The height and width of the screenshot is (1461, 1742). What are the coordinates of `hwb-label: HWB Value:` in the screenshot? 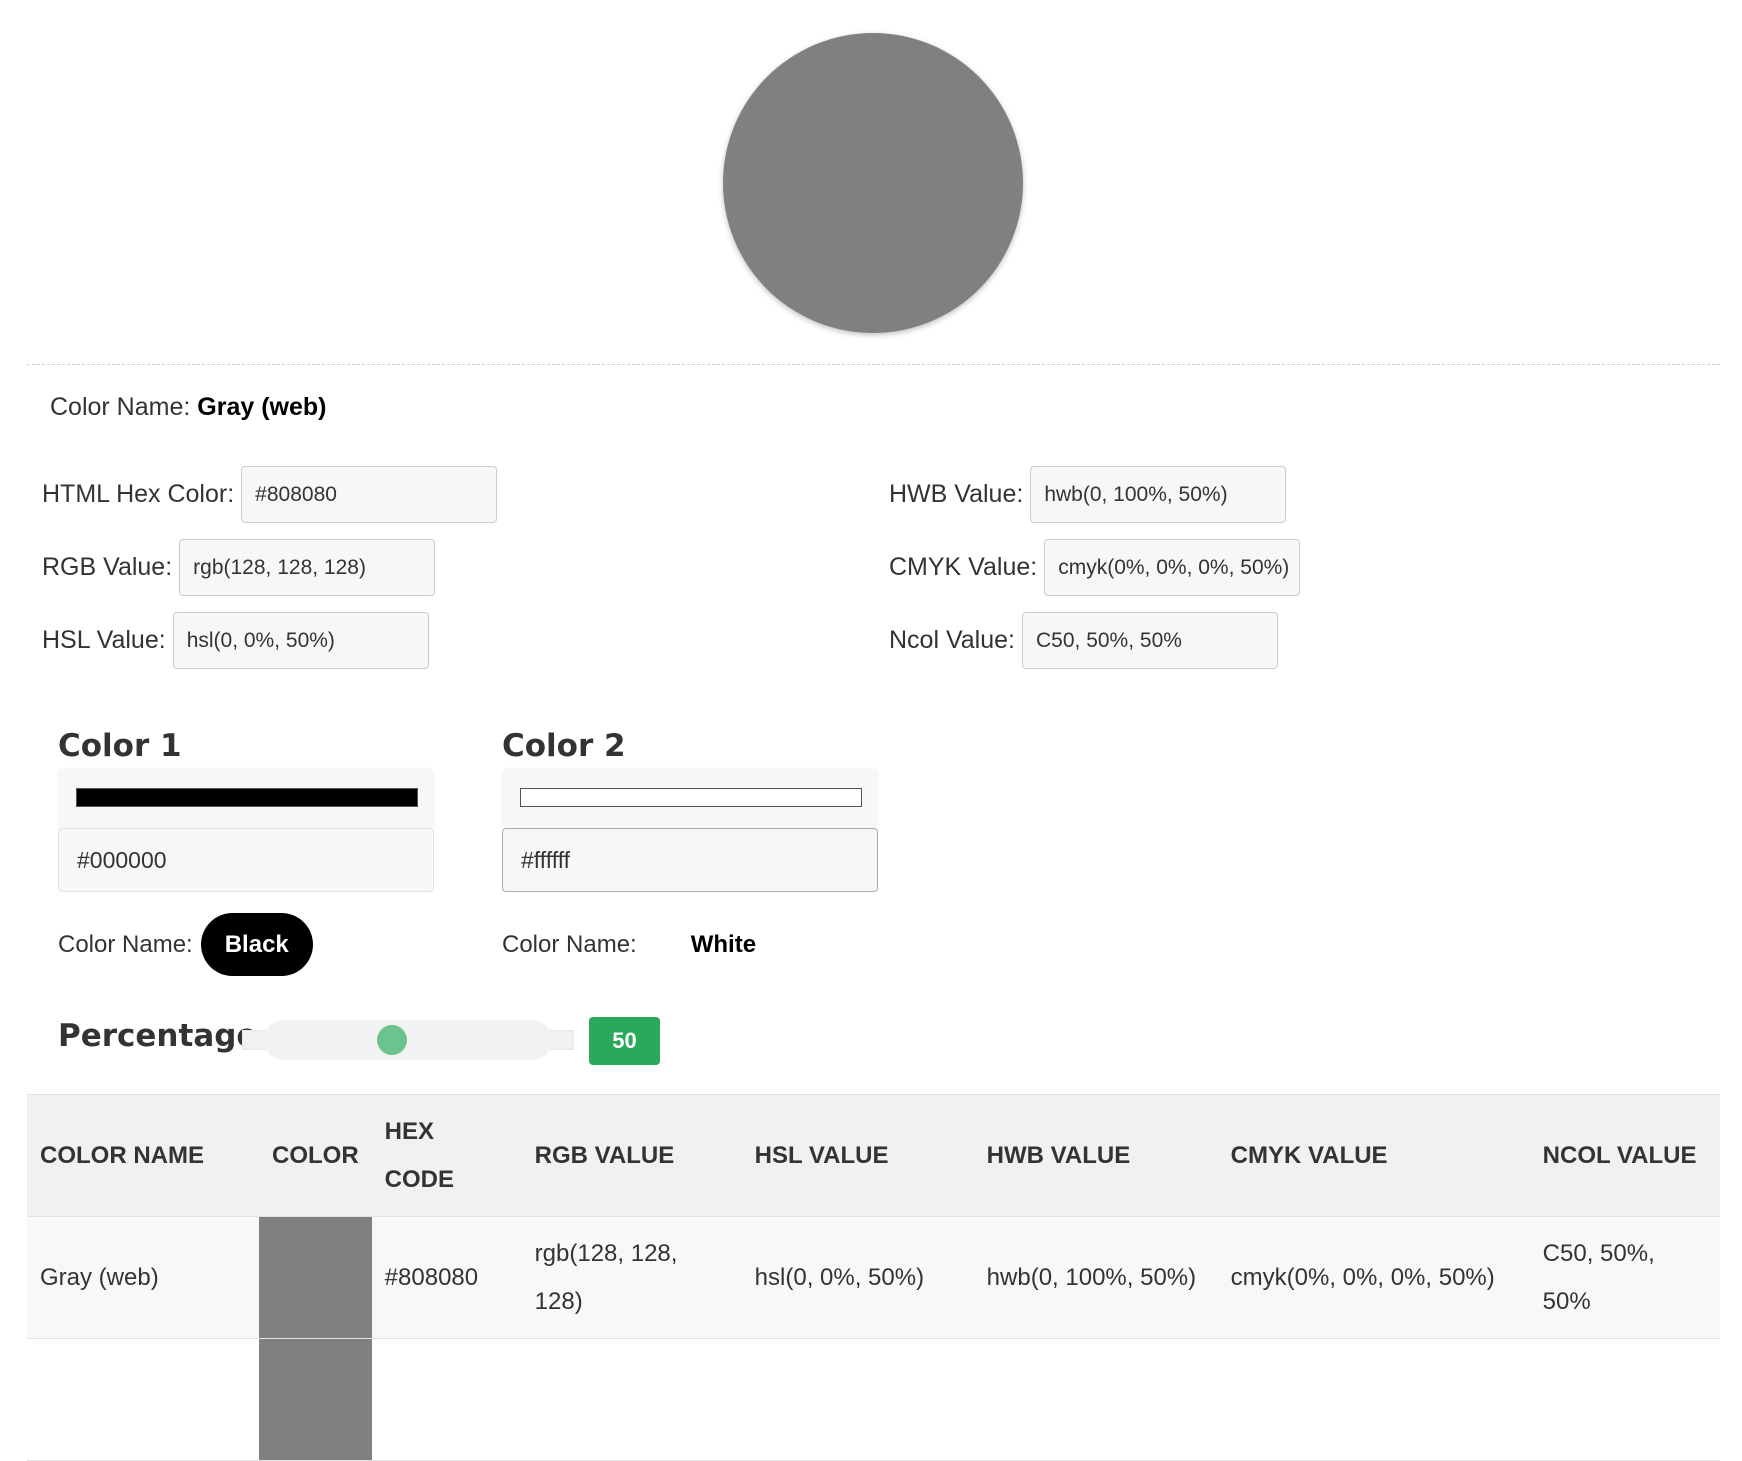 It's located at (956, 494).